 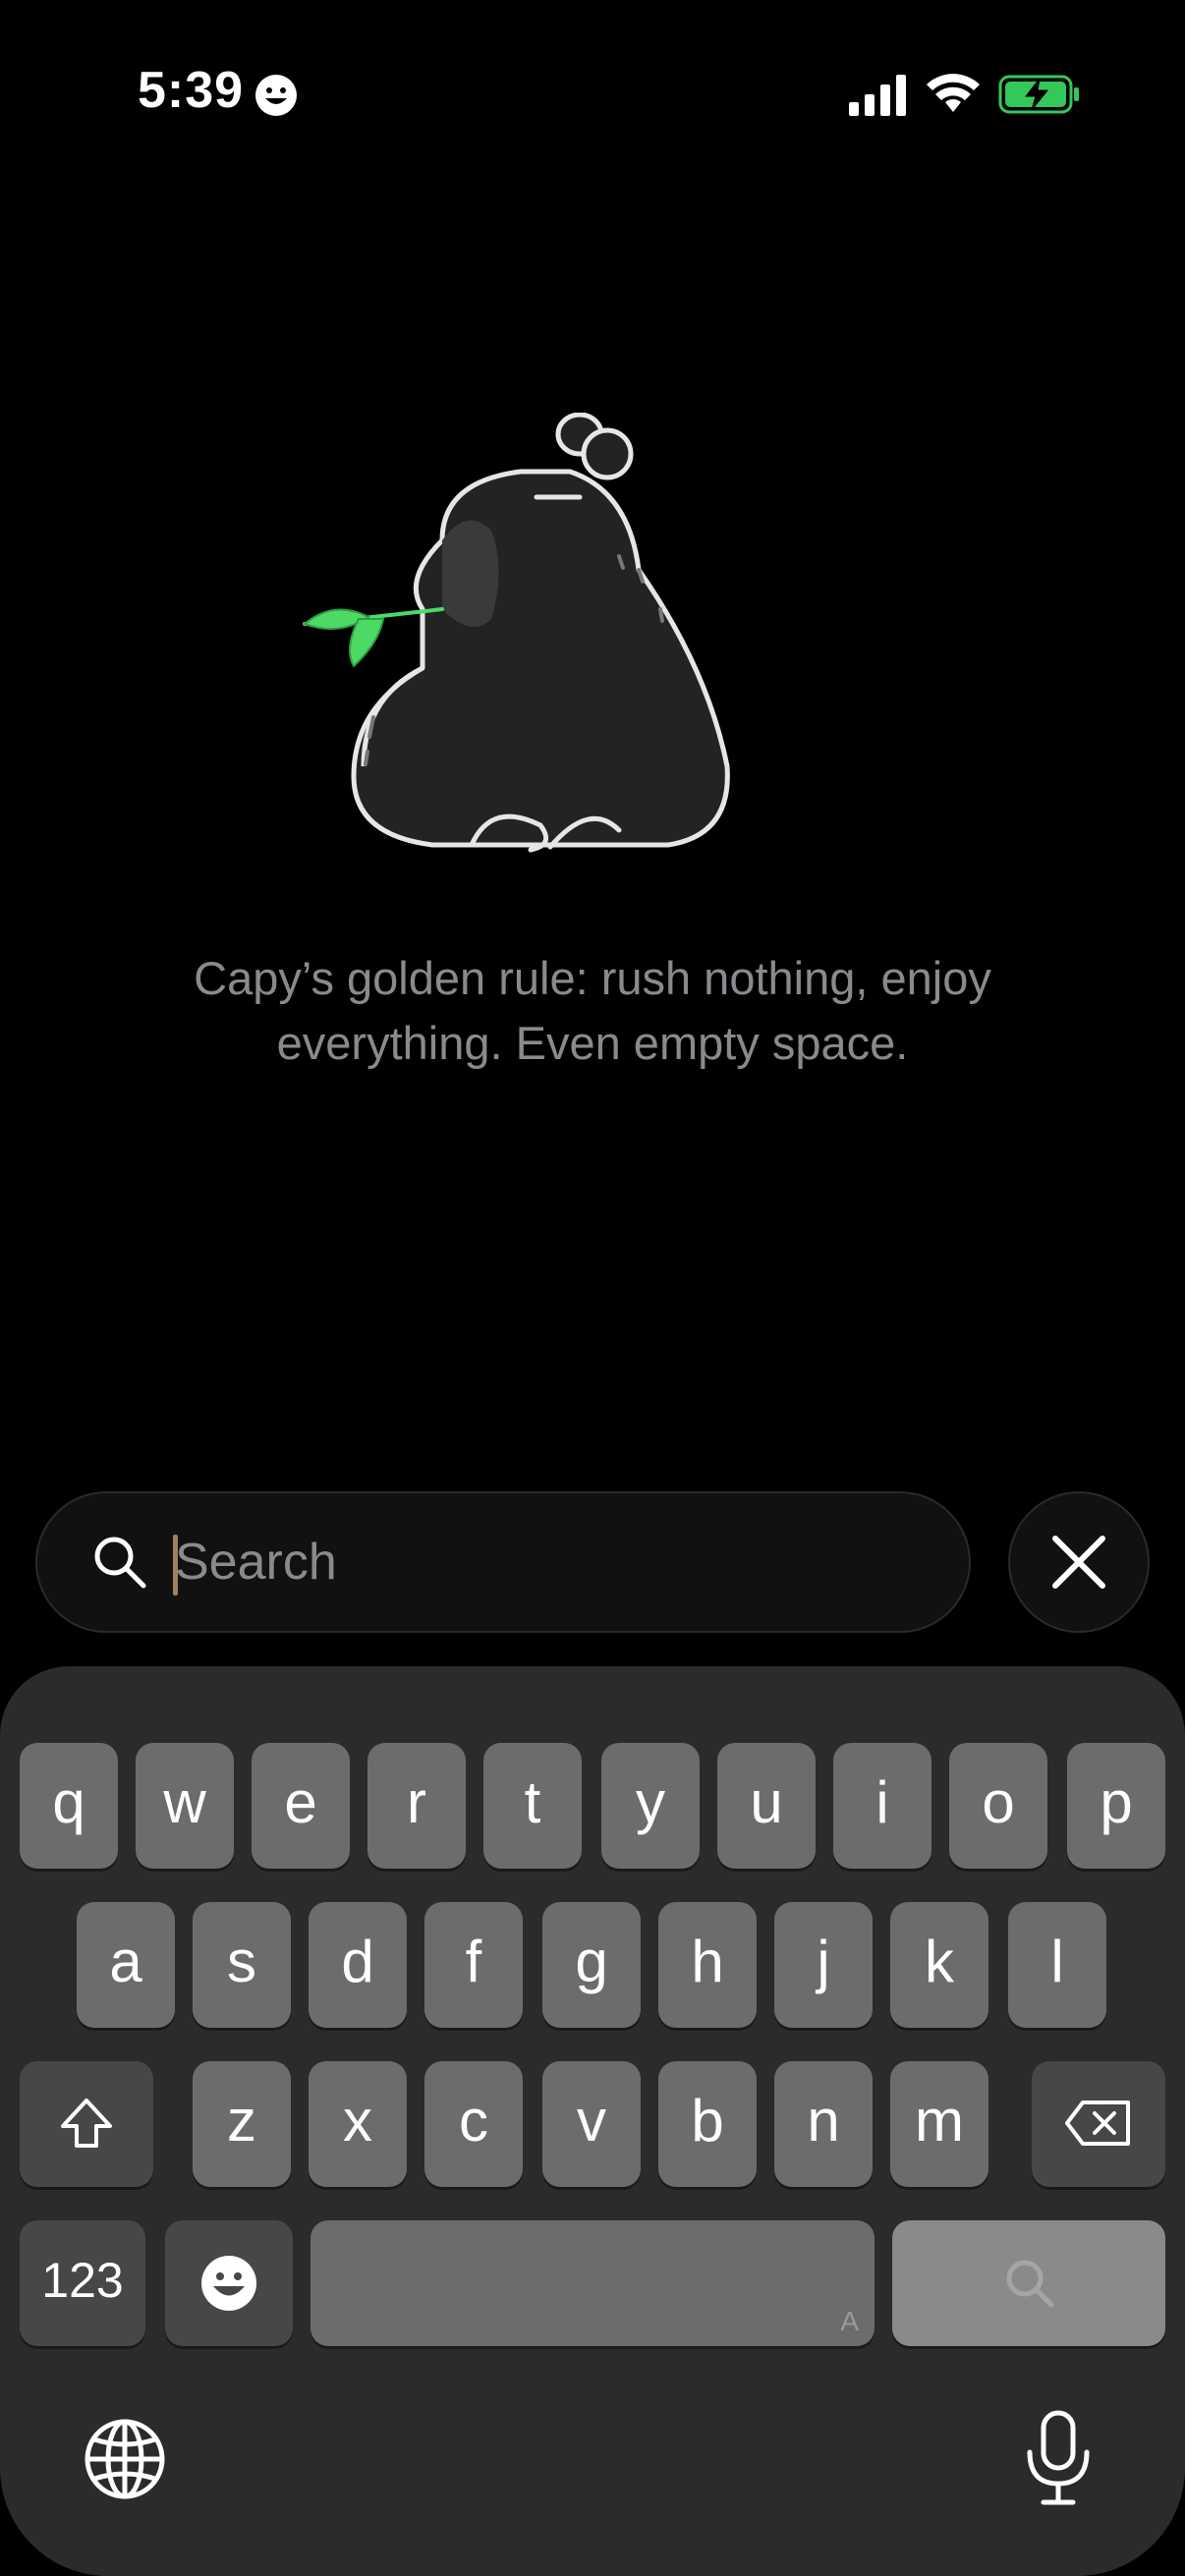 What do you see at coordinates (878, 95) in the screenshot?
I see `cellular-signal-icon` at bounding box center [878, 95].